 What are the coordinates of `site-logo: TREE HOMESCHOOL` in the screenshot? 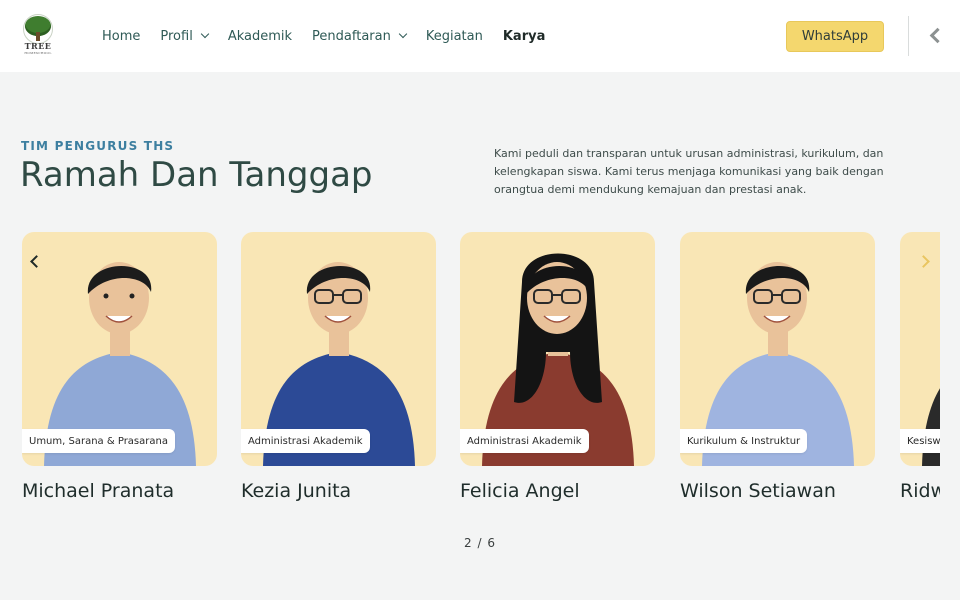 It's located at (38, 35).